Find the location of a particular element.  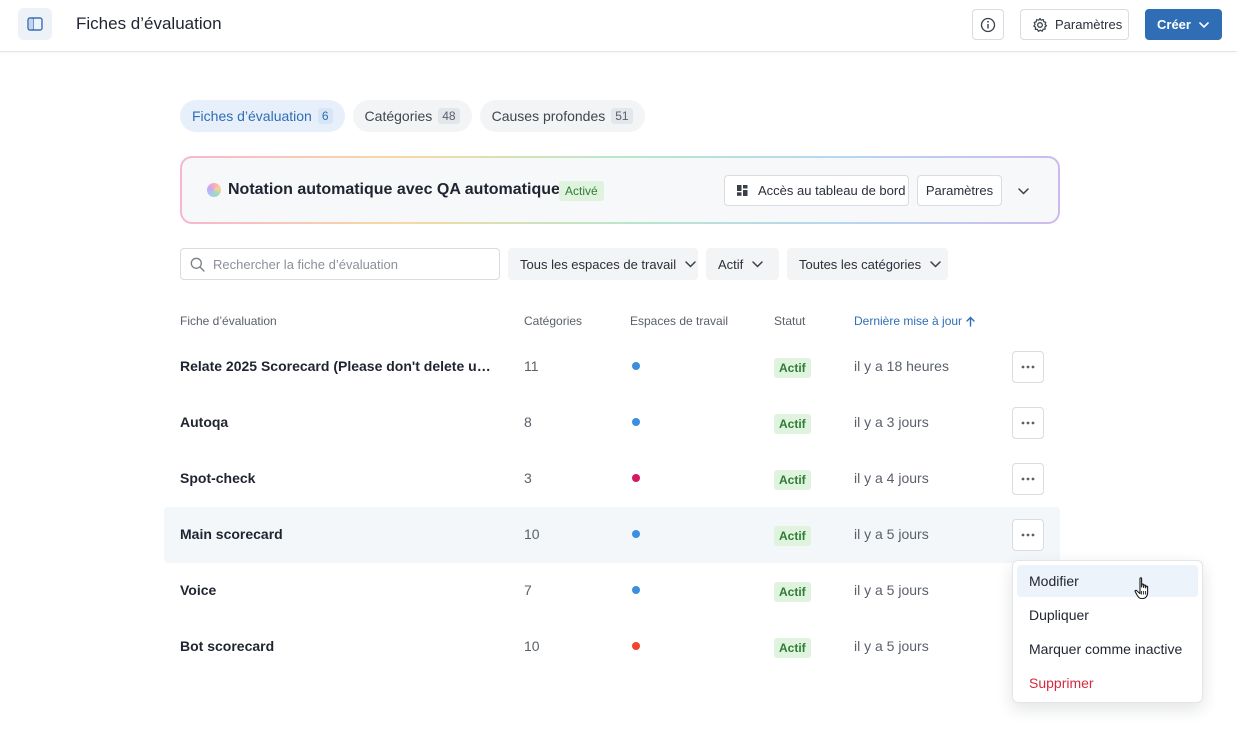

dashboard-label: Accès au tableau de bord is located at coordinates (832, 190).